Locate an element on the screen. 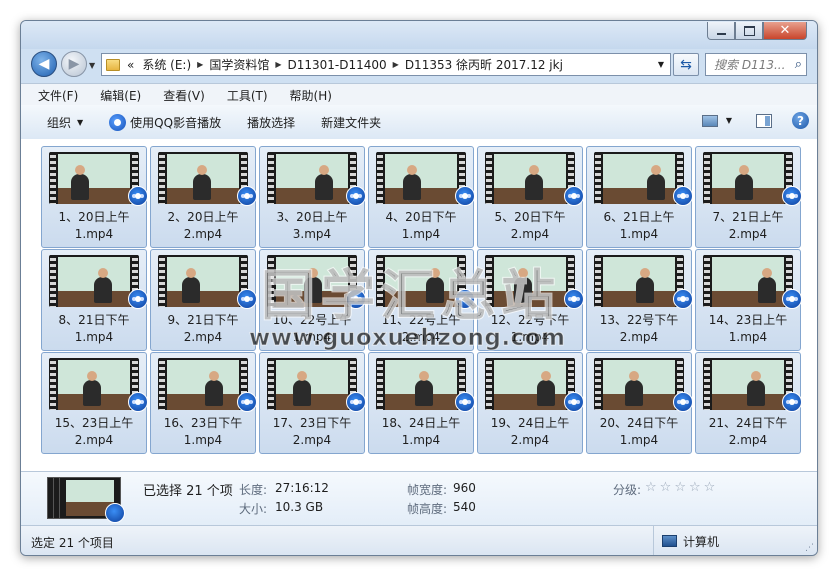  size-label: 大小: is located at coordinates (253, 509).